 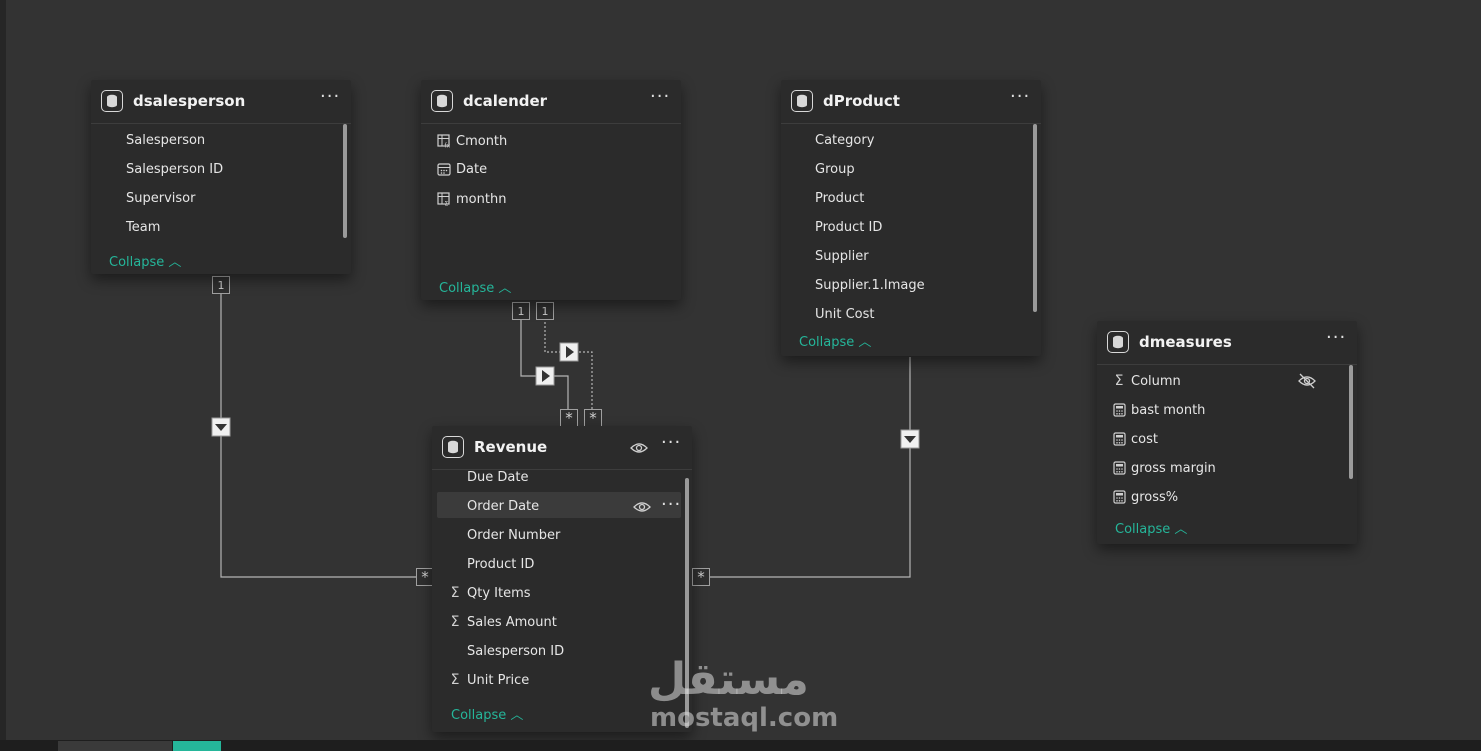 I want to click on field-item: Order Number, so click(x=513, y=535).